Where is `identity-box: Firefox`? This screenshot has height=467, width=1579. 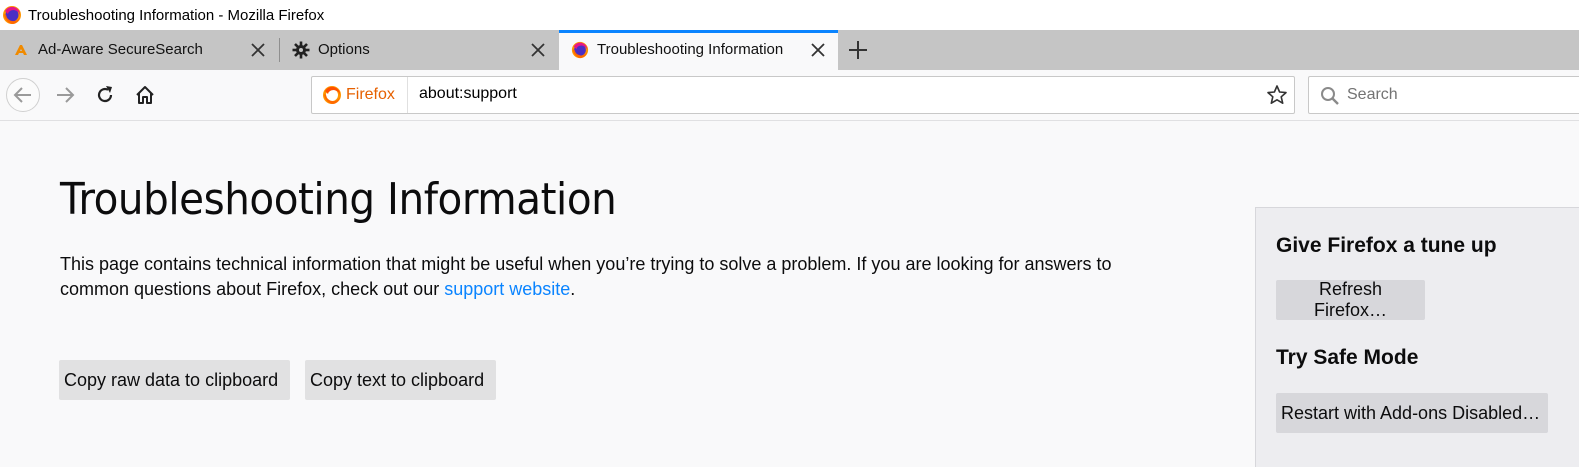
identity-box: Firefox is located at coordinates (360, 95).